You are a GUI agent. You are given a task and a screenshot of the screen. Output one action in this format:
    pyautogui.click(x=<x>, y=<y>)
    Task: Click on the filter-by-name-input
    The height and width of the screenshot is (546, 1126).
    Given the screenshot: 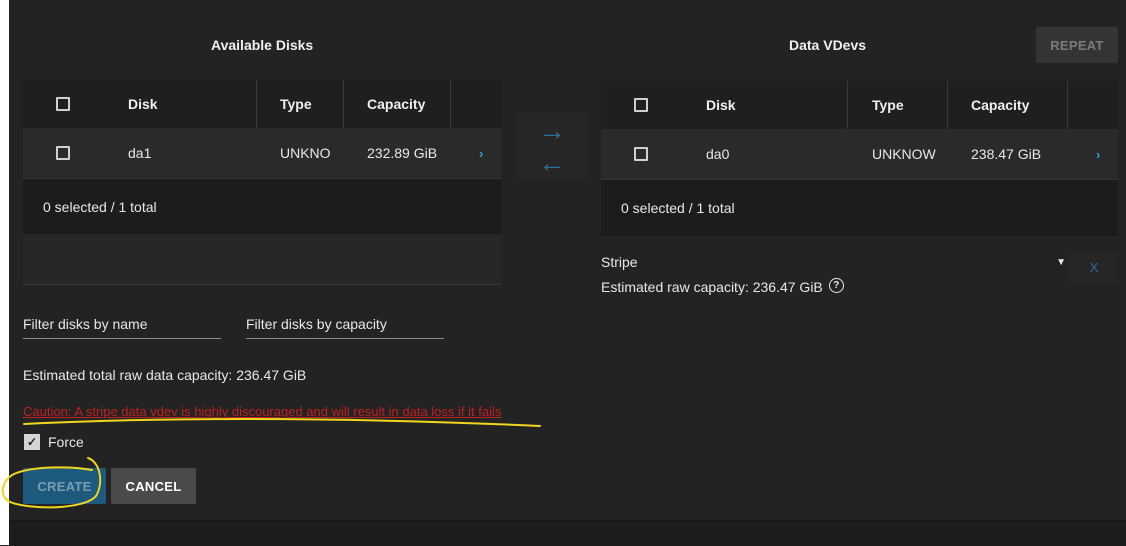 What is the action you would take?
    pyautogui.click(x=122, y=327)
    